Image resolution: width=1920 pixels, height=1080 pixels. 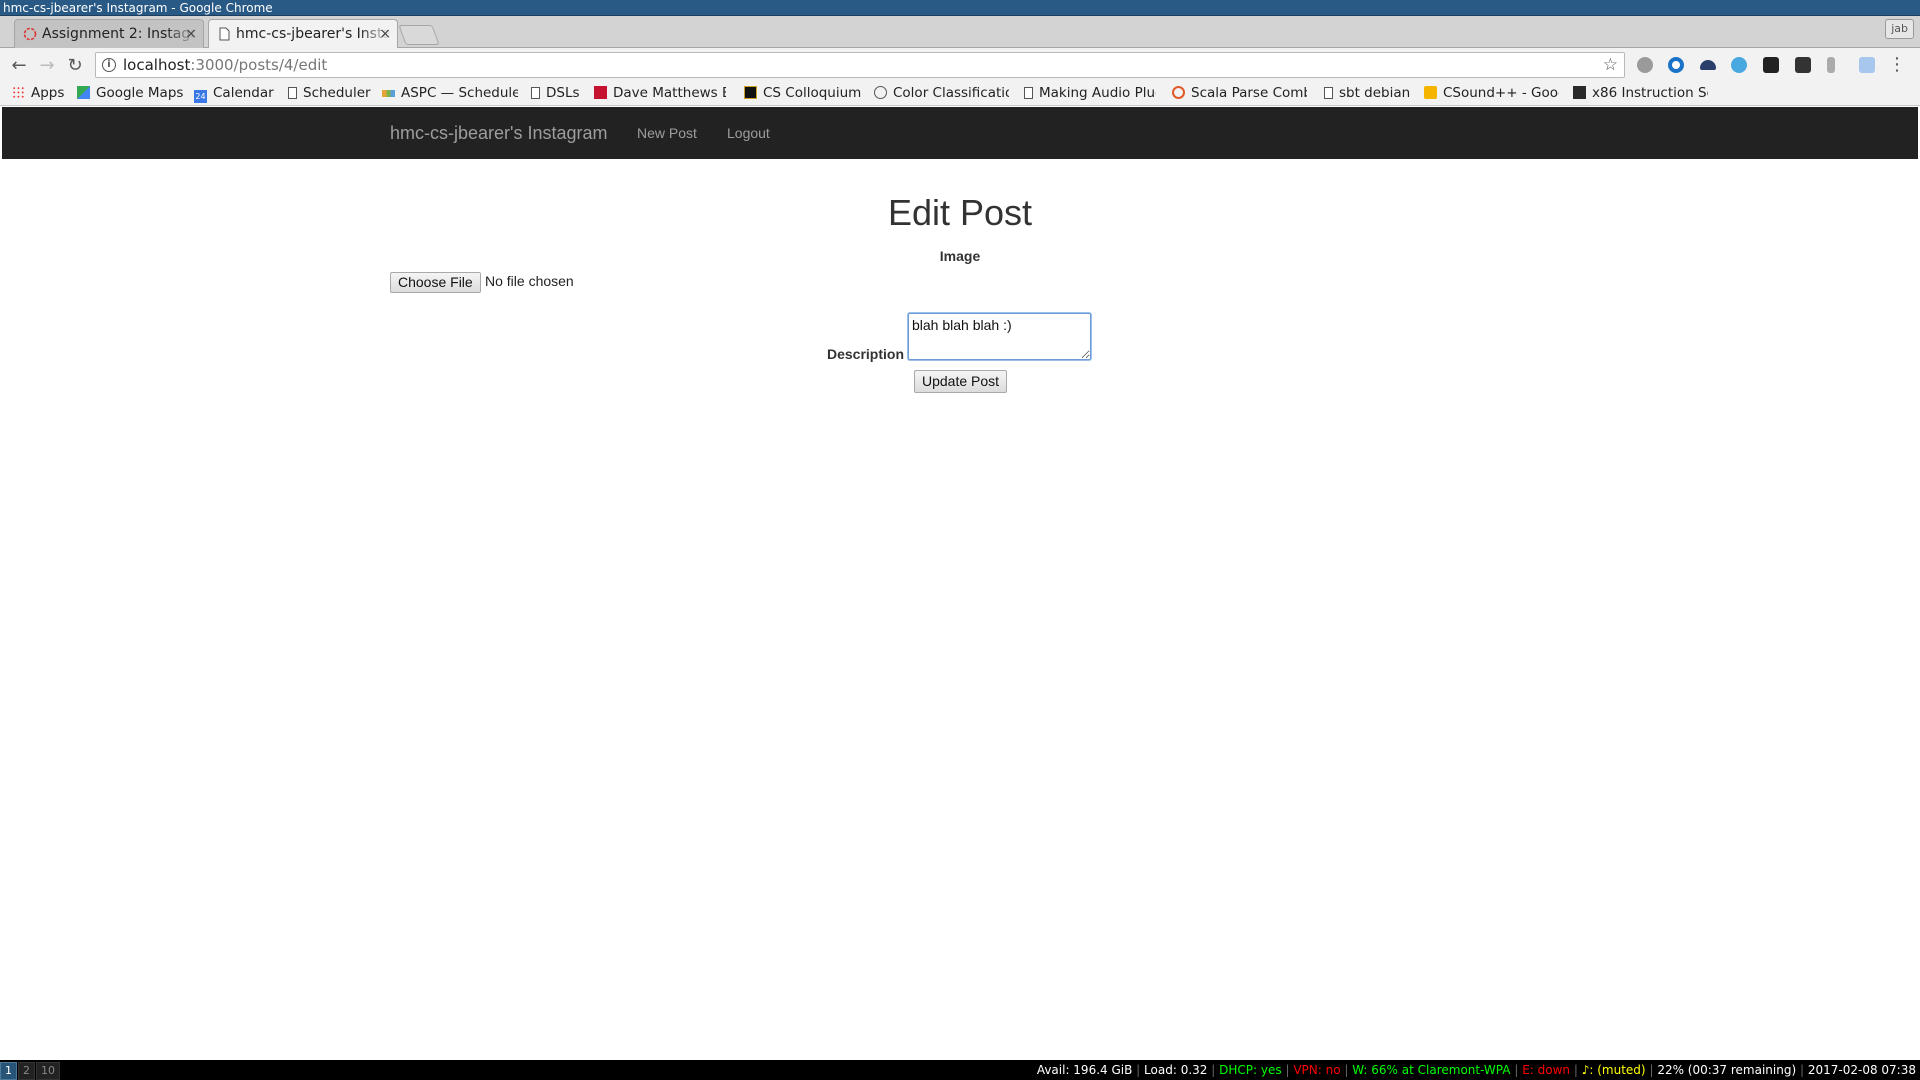 I want to click on bookmark-cs-colloquium: CS Colloquium, so click(x=803, y=93).